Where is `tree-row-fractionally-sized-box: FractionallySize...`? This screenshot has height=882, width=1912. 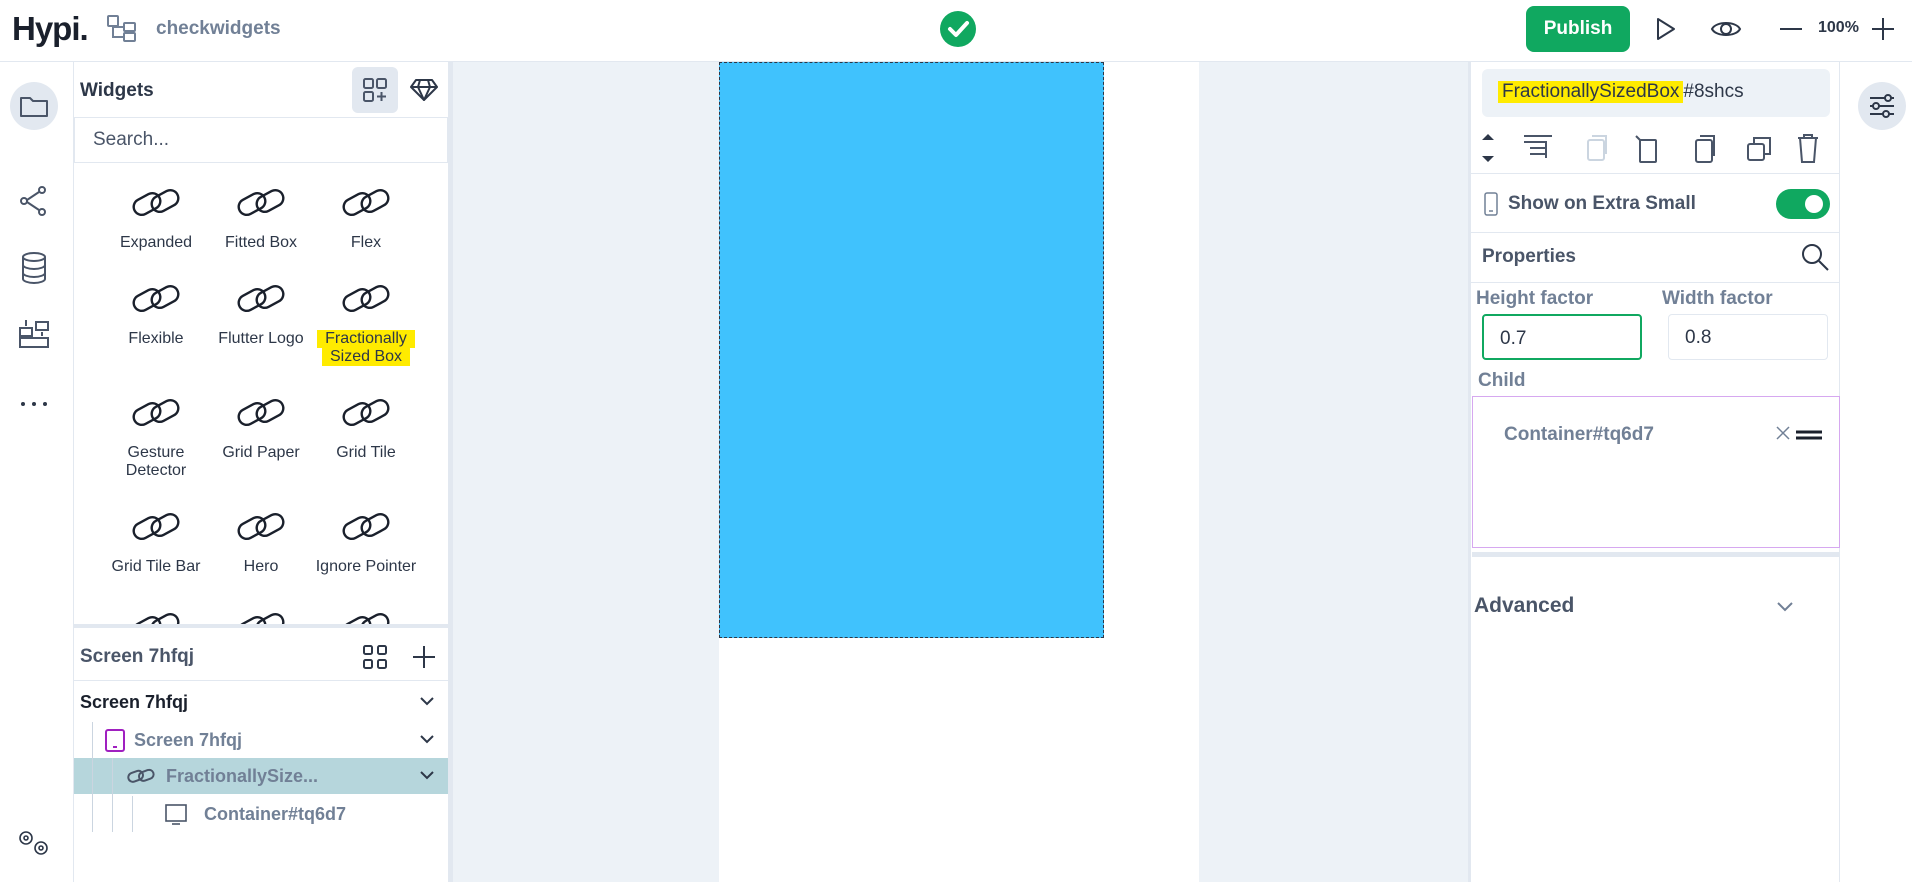
tree-row-fractionally-sized-box: FractionallySize... is located at coordinates (261, 776).